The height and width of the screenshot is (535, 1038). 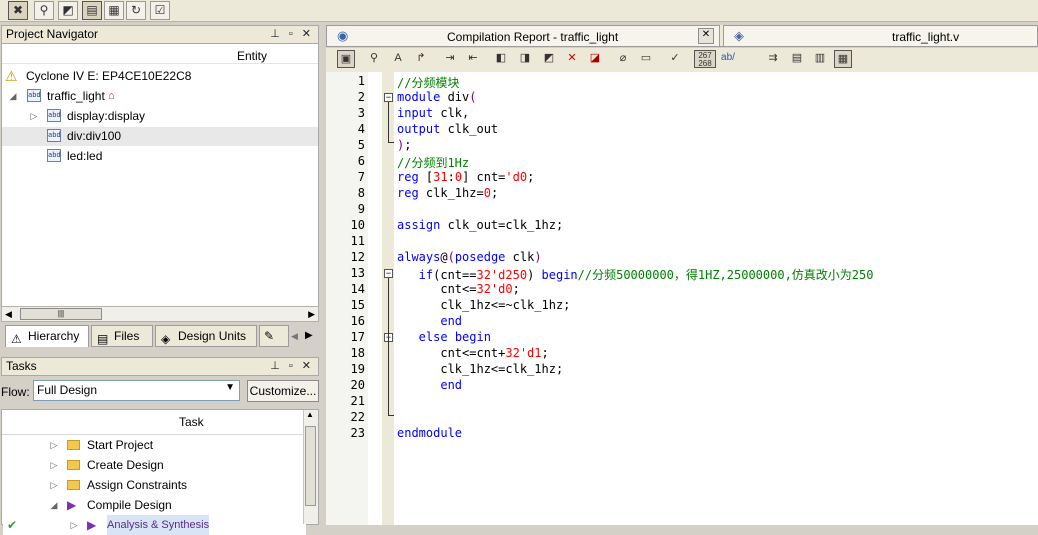 What do you see at coordinates (408, 145) in the screenshot?
I see `code-token: ;` at bounding box center [408, 145].